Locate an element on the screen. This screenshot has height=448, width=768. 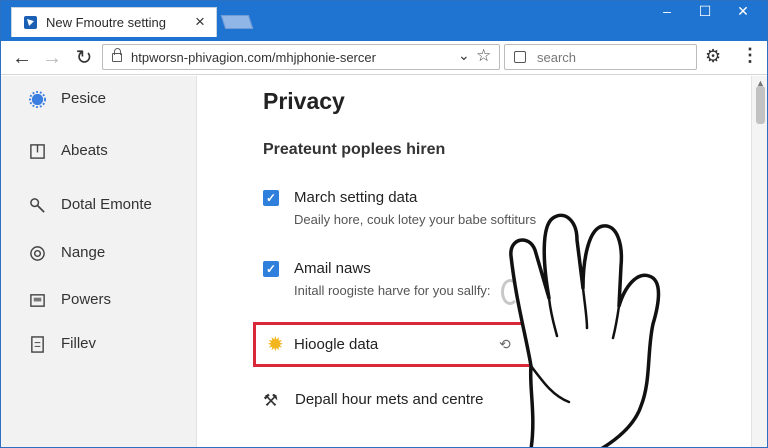
reload-icon: ↻ is located at coordinates (84, 58).